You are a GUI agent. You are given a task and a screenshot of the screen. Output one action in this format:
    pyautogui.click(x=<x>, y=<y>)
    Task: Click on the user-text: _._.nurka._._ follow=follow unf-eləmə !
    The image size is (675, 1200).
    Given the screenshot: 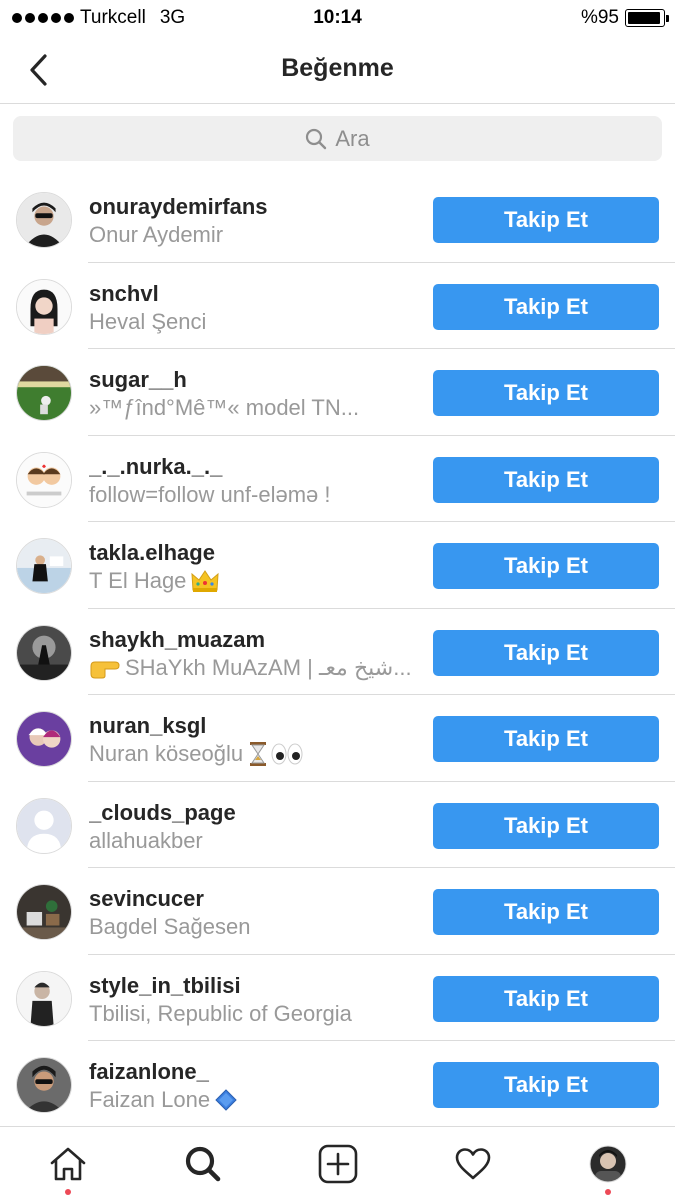 What is the action you would take?
    pyautogui.click(x=254, y=481)
    